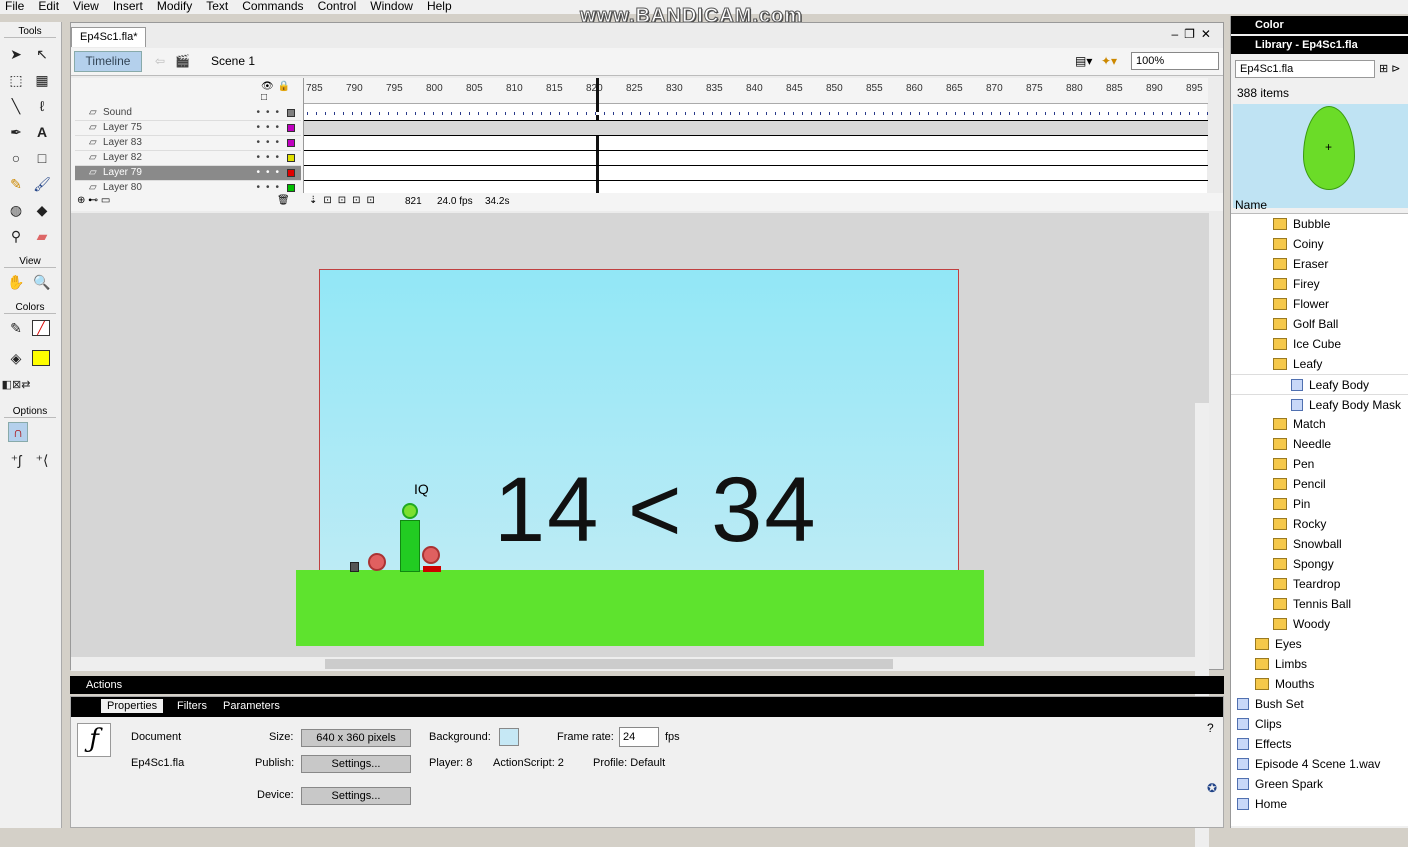 The image size is (1408, 847). I want to click on library-item: Effects, so click(1264, 744).